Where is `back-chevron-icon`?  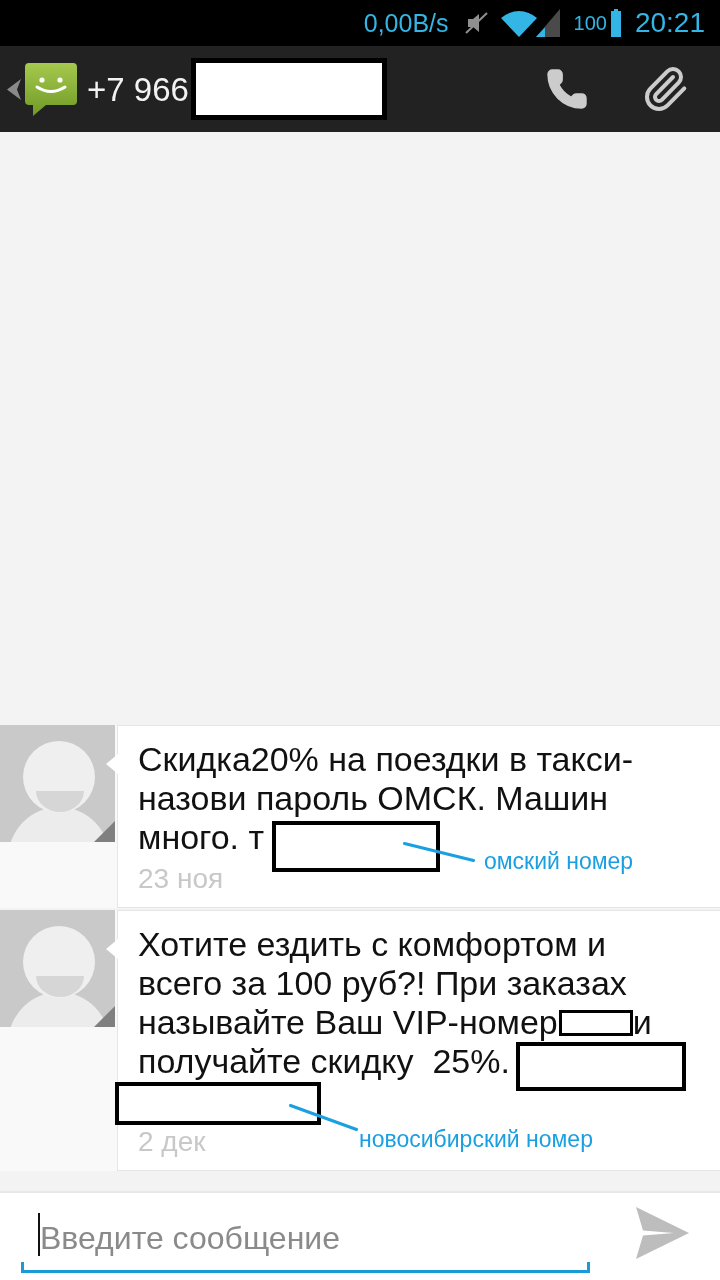
back-chevron-icon is located at coordinates (14, 89).